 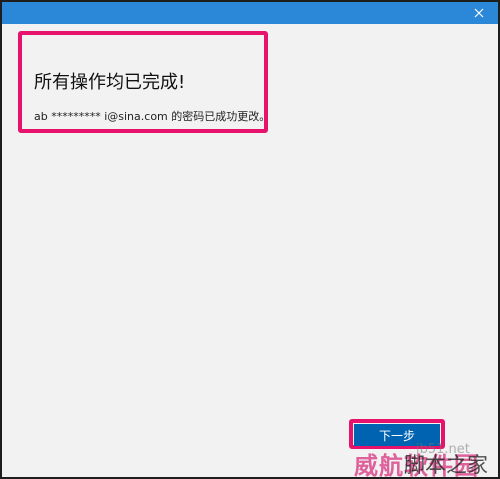 I want to click on completion-heading: 所有操作均已完成!, so click(x=110, y=82).